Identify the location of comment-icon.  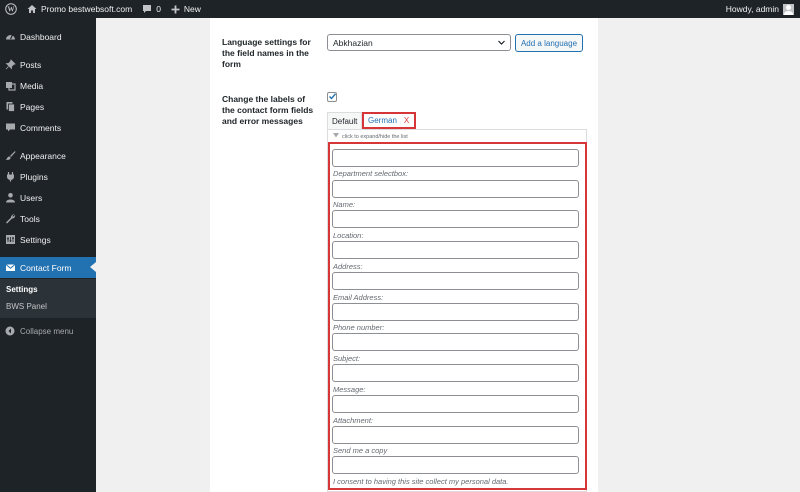
(10, 127).